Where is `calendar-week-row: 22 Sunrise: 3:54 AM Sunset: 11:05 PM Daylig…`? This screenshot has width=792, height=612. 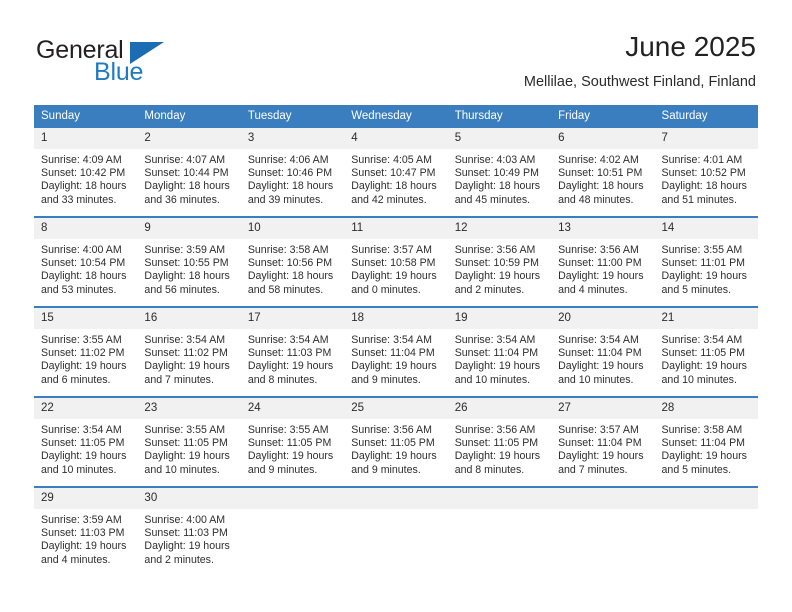 calendar-week-row: 22 Sunrise: 3:54 AM Sunset: 11:05 PM Daylig… is located at coordinates (396, 441).